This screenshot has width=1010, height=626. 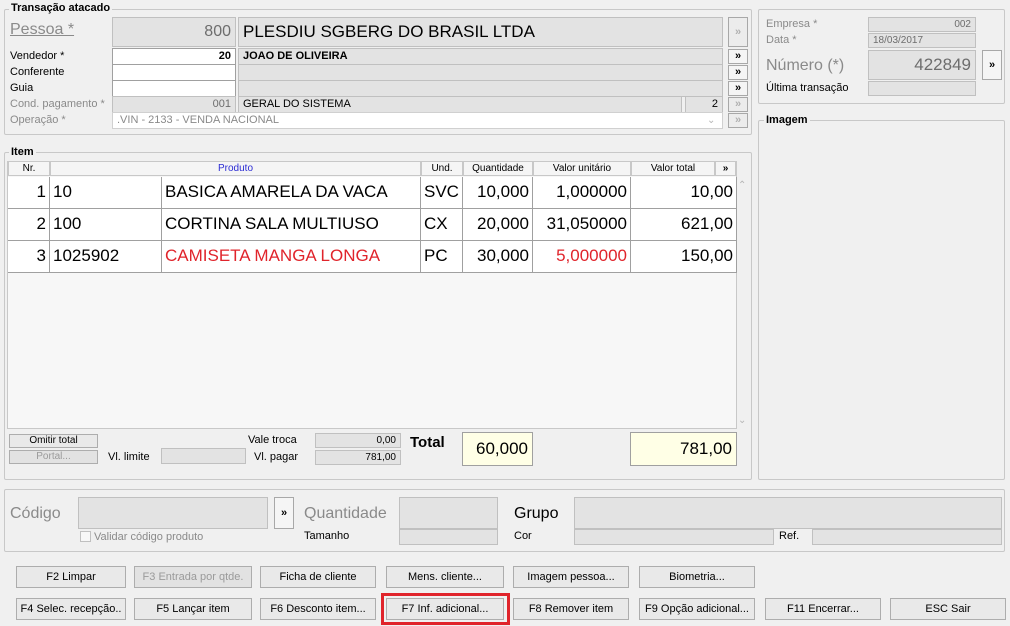 What do you see at coordinates (106, 225) in the screenshot?
I see `row-2-code: 100` at bounding box center [106, 225].